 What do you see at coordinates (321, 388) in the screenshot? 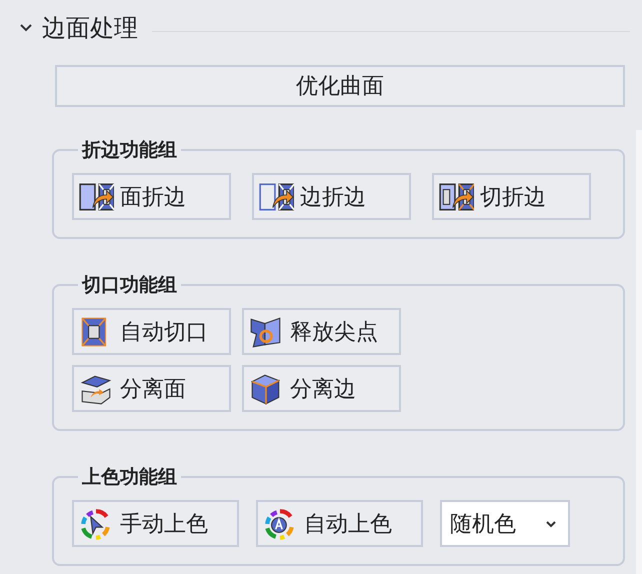
I see `tool-button: 分离边` at bounding box center [321, 388].